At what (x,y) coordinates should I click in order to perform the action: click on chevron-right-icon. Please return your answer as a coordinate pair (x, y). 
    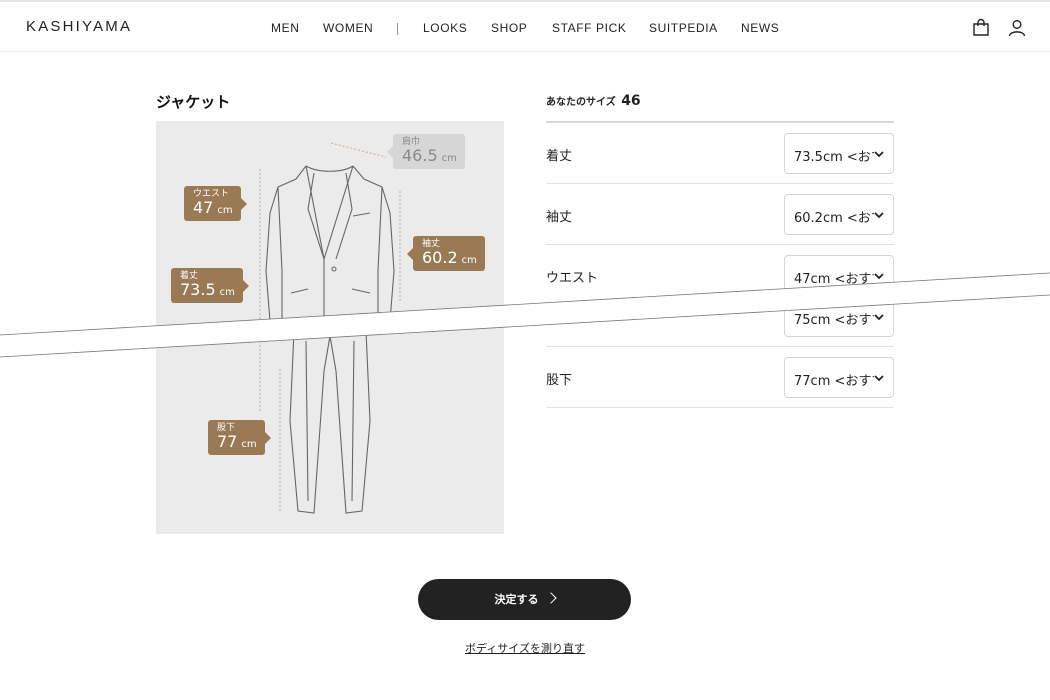
    Looking at the image, I should click on (550, 598).